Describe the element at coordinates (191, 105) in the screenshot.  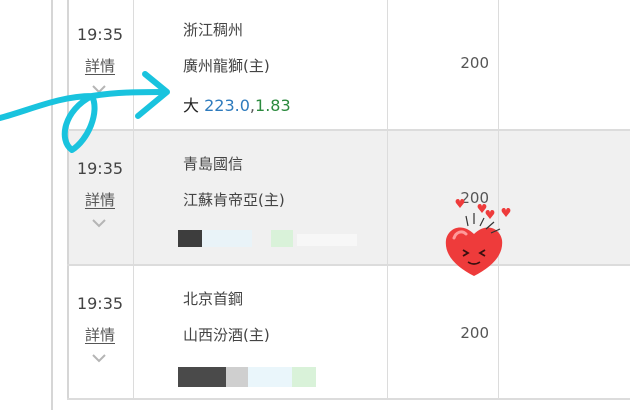
I see `odds-type: 大` at that location.